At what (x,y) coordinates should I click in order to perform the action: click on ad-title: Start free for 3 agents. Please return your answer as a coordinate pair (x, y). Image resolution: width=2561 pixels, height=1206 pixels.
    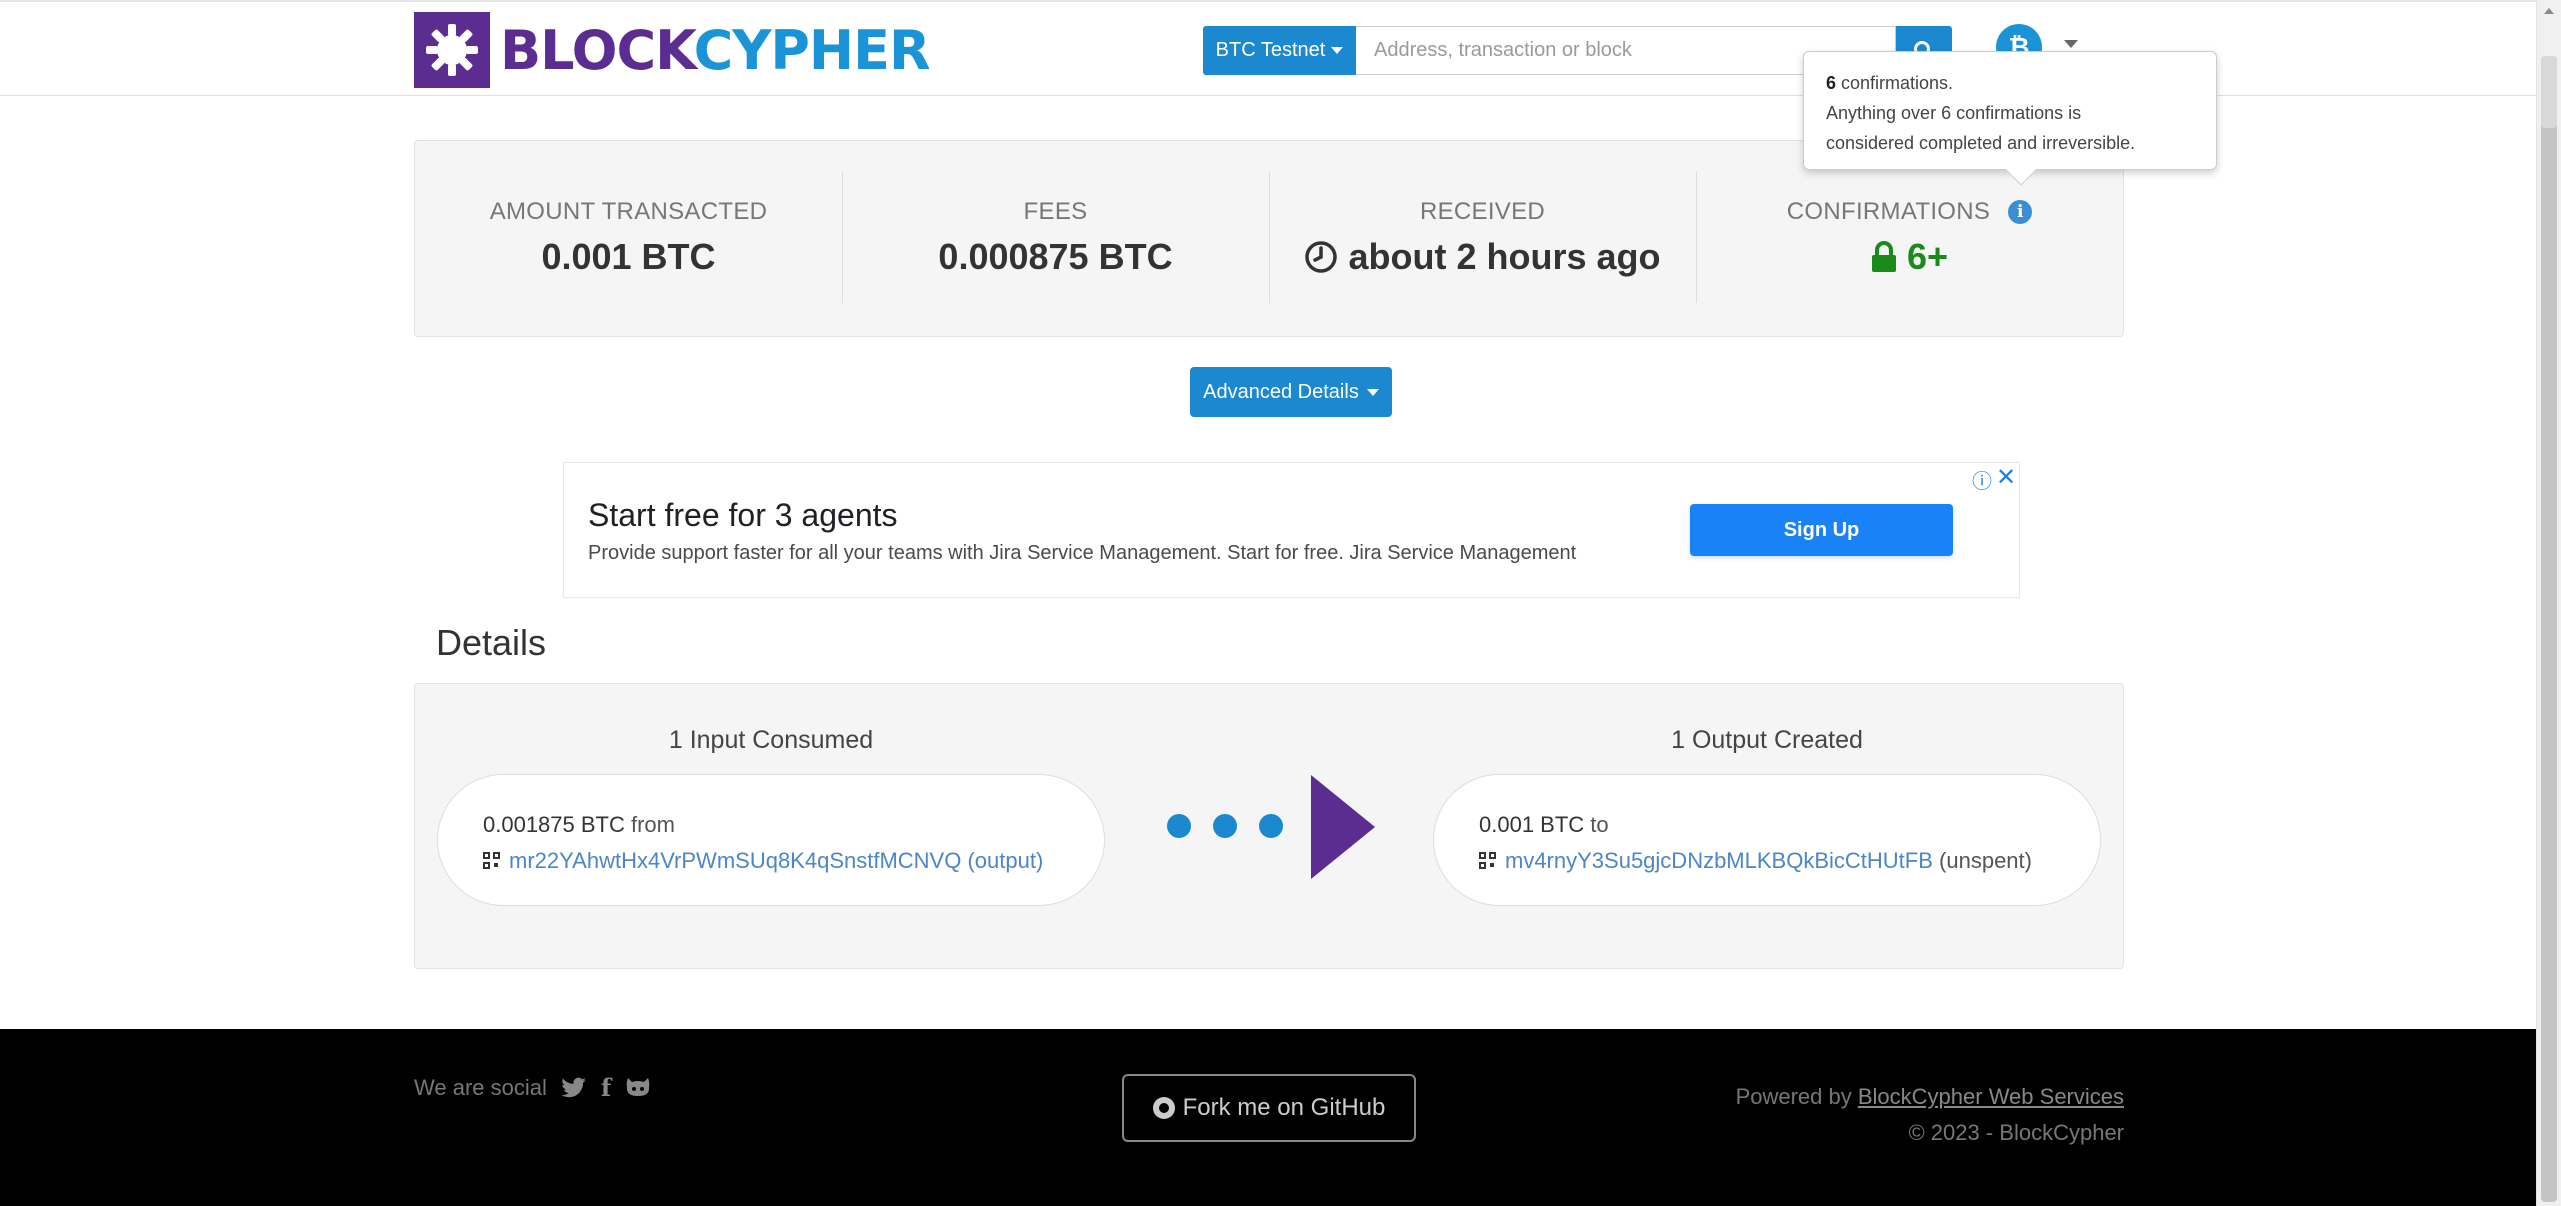
    Looking at the image, I should click on (743, 515).